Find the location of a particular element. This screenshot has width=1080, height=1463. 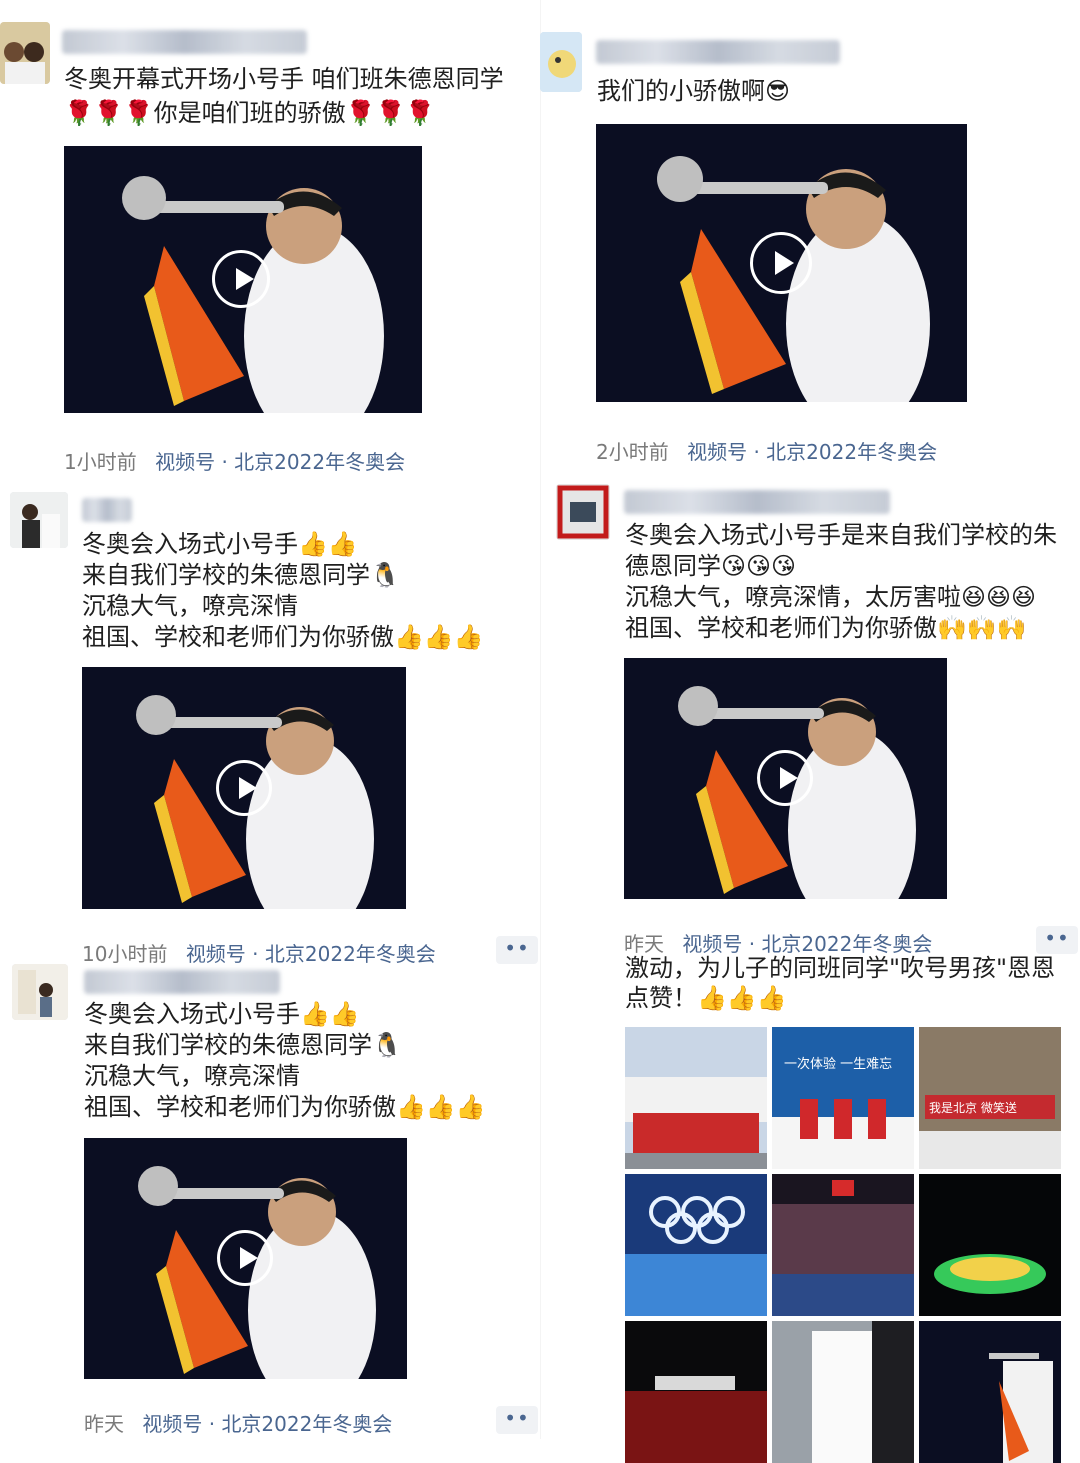

photo-grid: 一次体验 一生难忘 我是北京 微笑送 is located at coordinates (843, 1245).